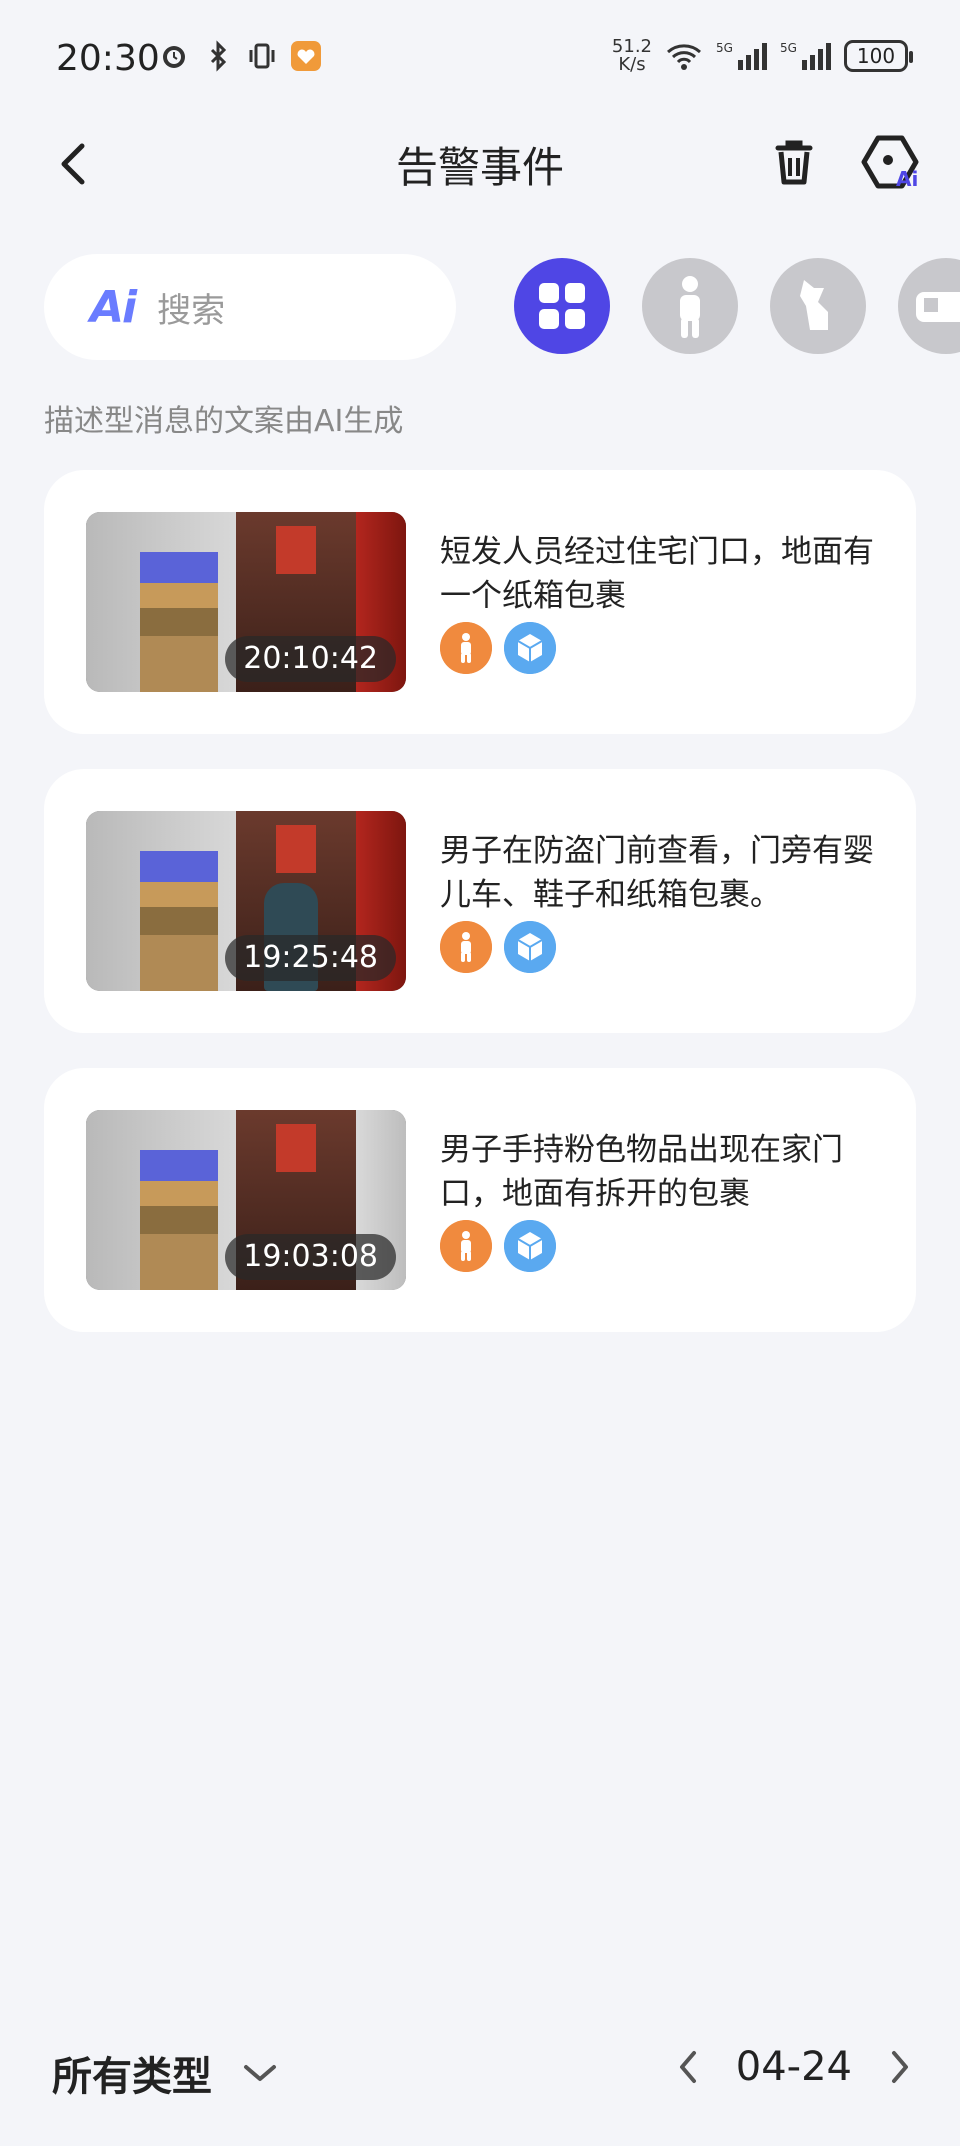 This screenshot has width=960, height=2146. I want to click on type-filter-dropdown: 所有类型, so click(165, 2073).